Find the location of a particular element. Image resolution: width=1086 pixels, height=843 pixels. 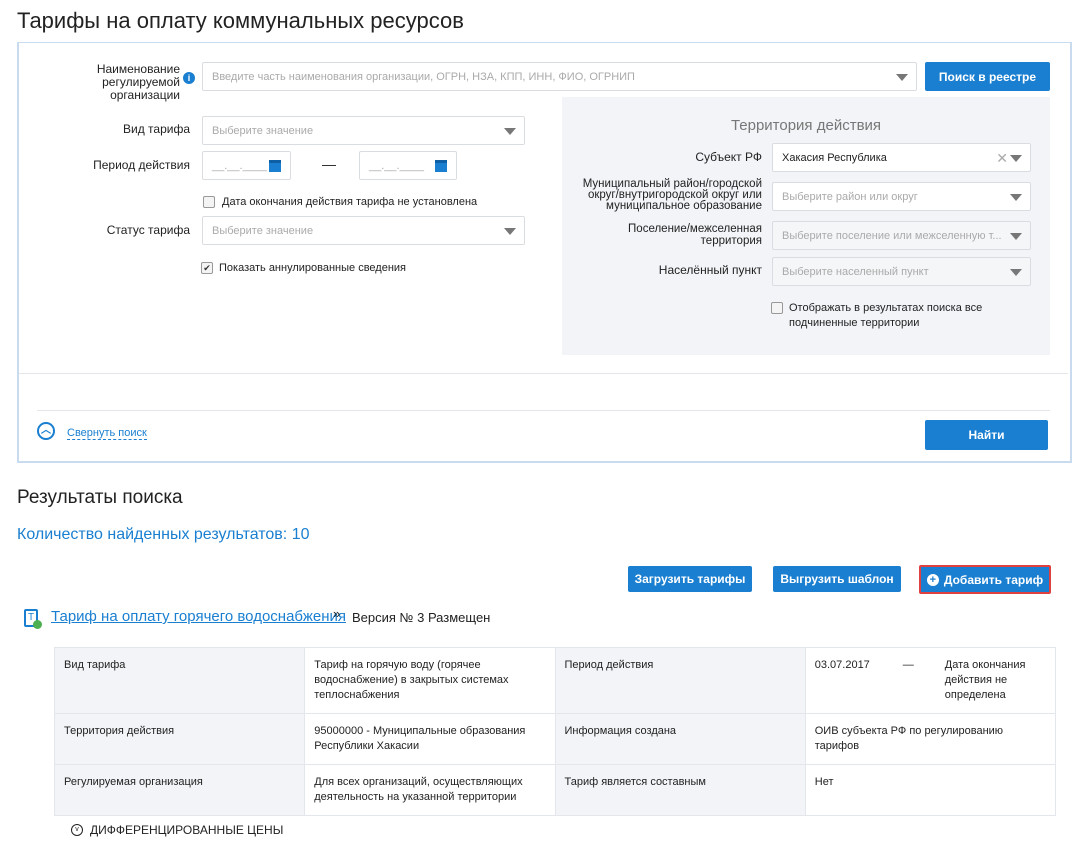

district-select: Выберите район или округ is located at coordinates (901, 196).